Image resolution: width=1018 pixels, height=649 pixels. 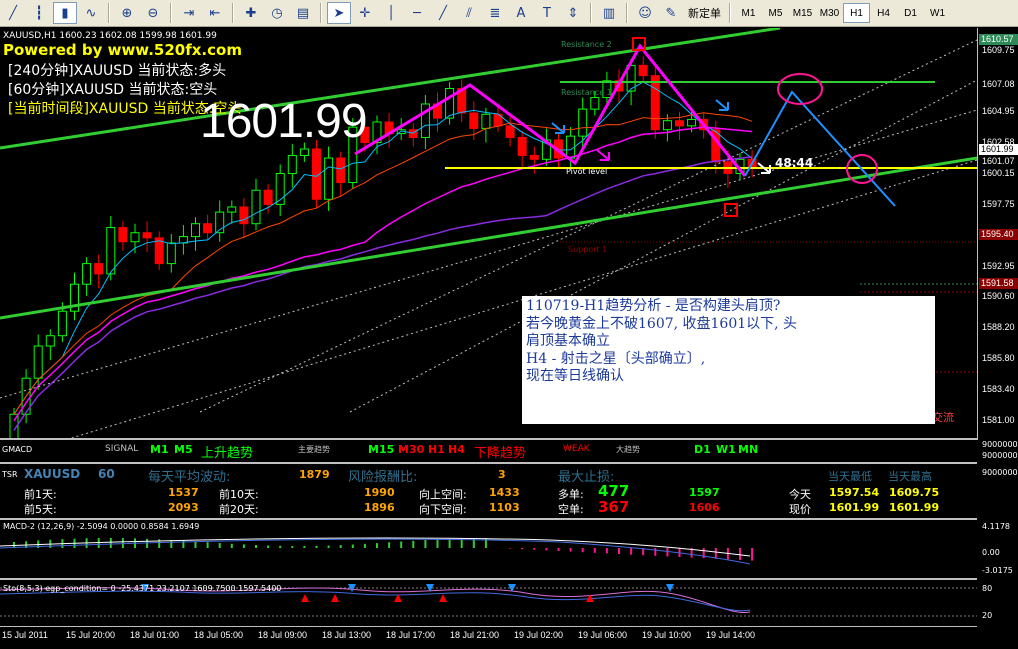 I want to click on price-tick: 1597.75, so click(x=998, y=204).